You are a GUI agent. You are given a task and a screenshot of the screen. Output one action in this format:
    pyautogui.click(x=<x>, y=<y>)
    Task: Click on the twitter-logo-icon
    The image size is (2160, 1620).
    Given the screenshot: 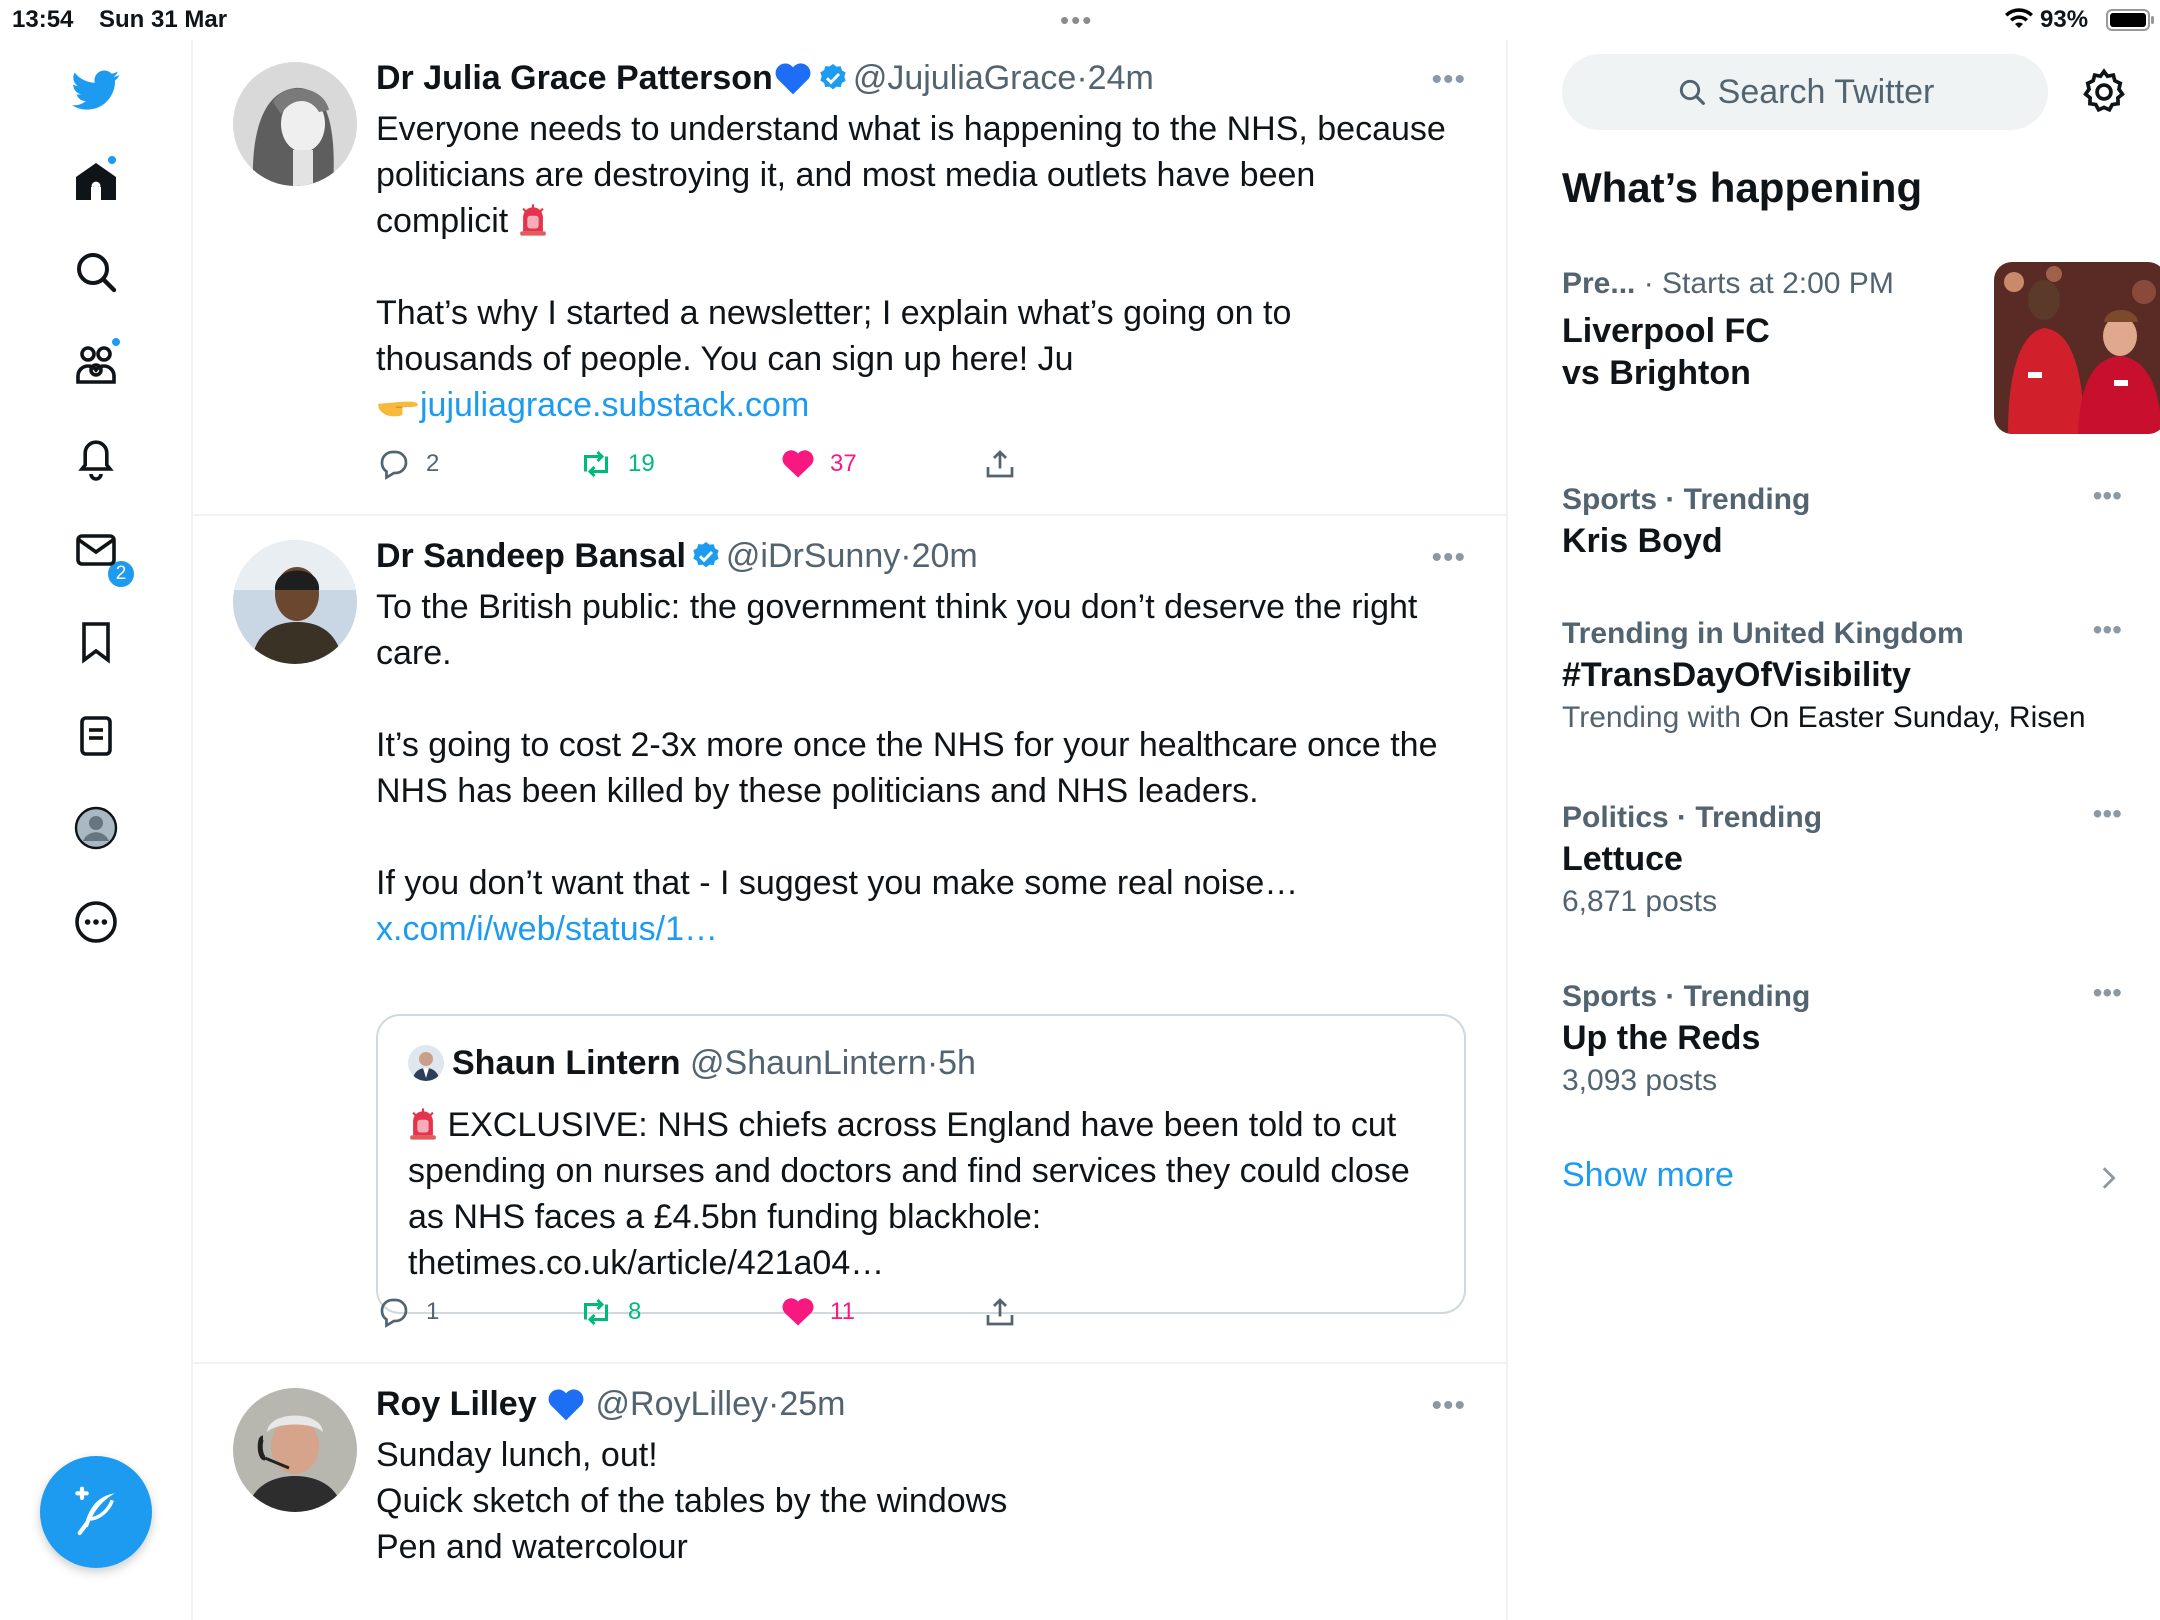 What is the action you would take?
    pyautogui.click(x=96, y=90)
    